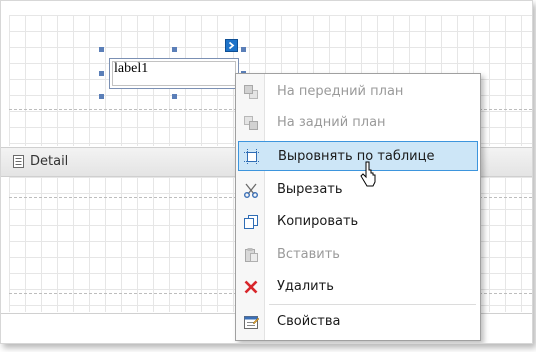  What do you see at coordinates (309, 321) in the screenshot?
I see `menu-item-label: Свойства` at bounding box center [309, 321].